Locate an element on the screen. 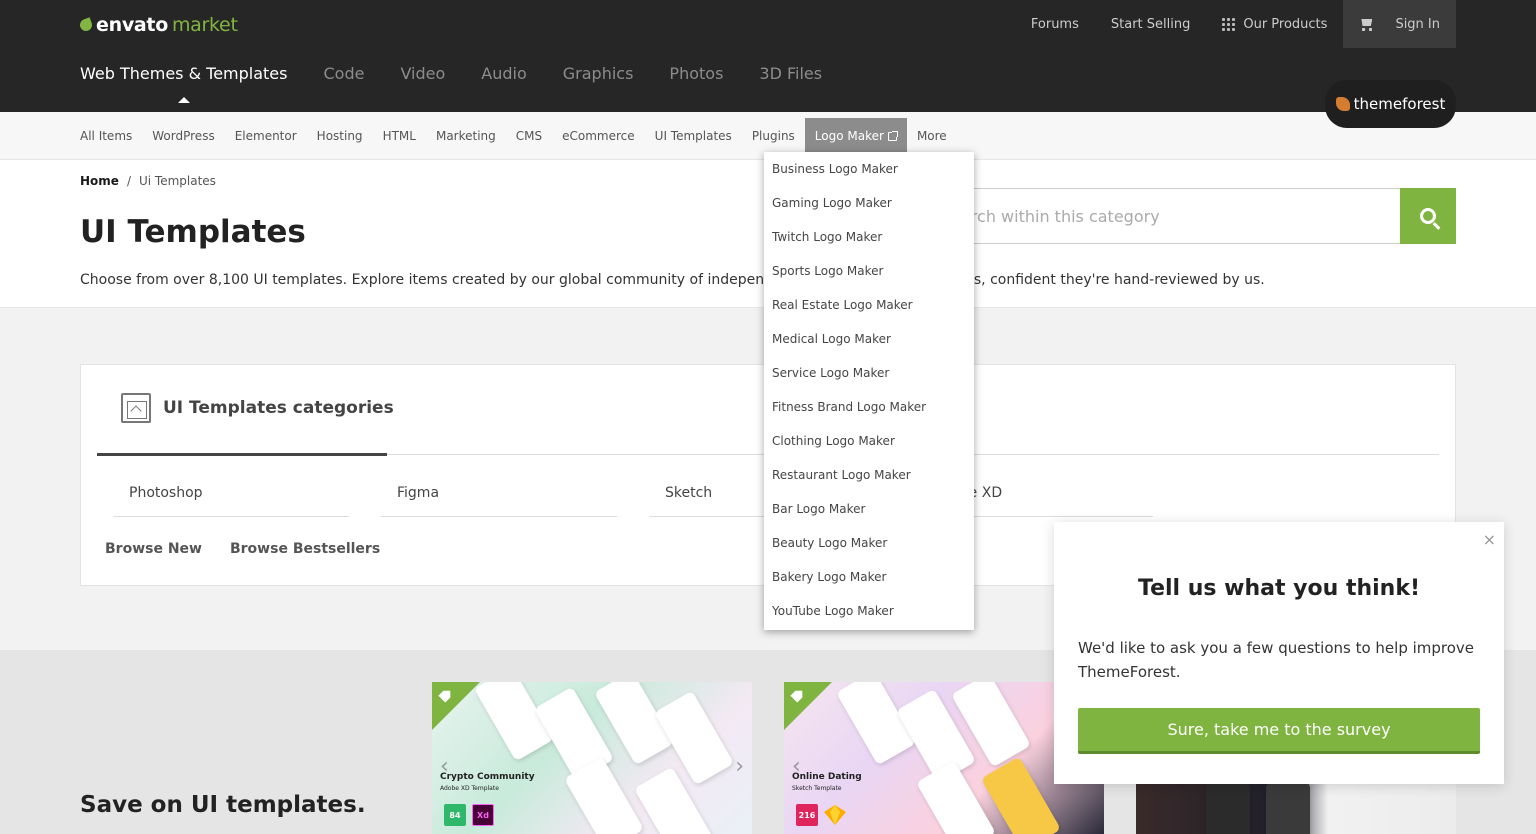 The height and width of the screenshot is (834, 1536). subnav-cms: CMS is located at coordinates (529, 136).